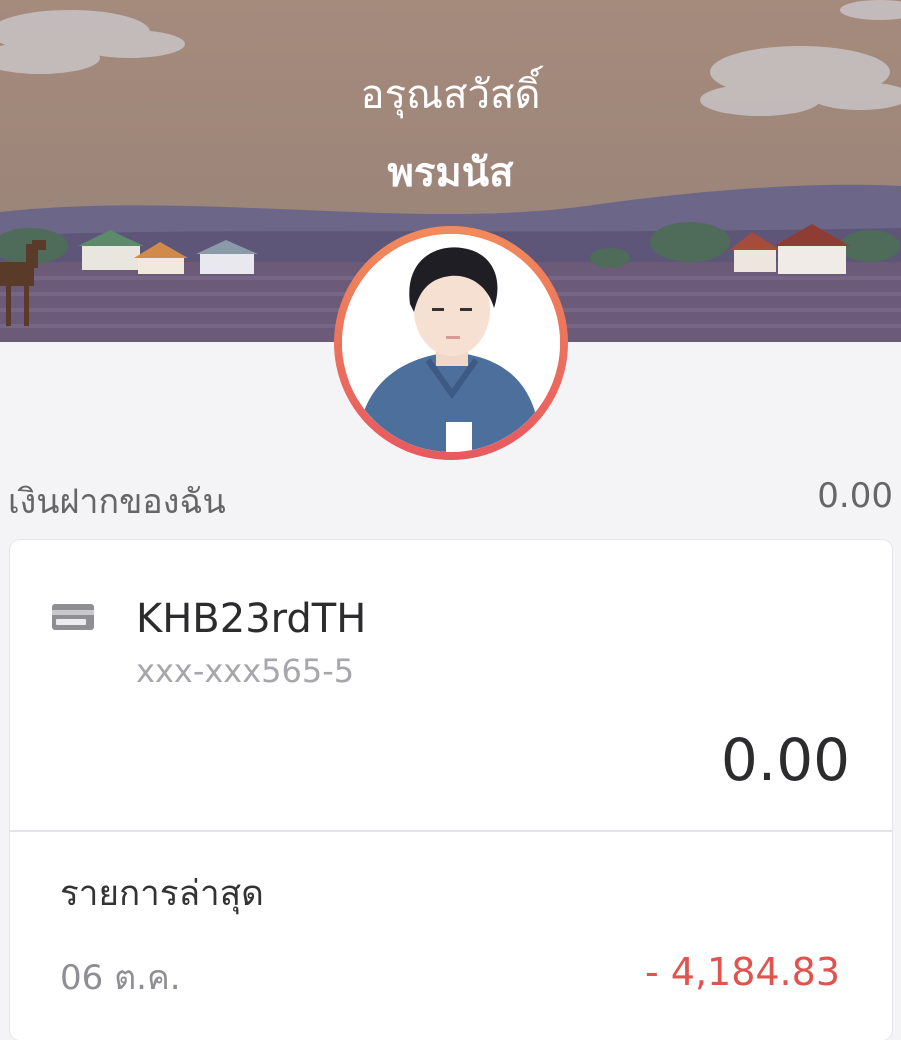 This screenshot has width=901, height=1040. I want to click on account-balance: 0.00, so click(785, 760).